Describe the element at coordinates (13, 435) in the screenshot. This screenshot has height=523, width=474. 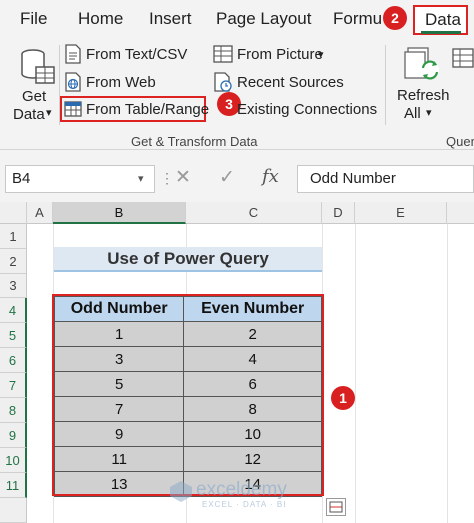
I see `row-header: 9` at that location.